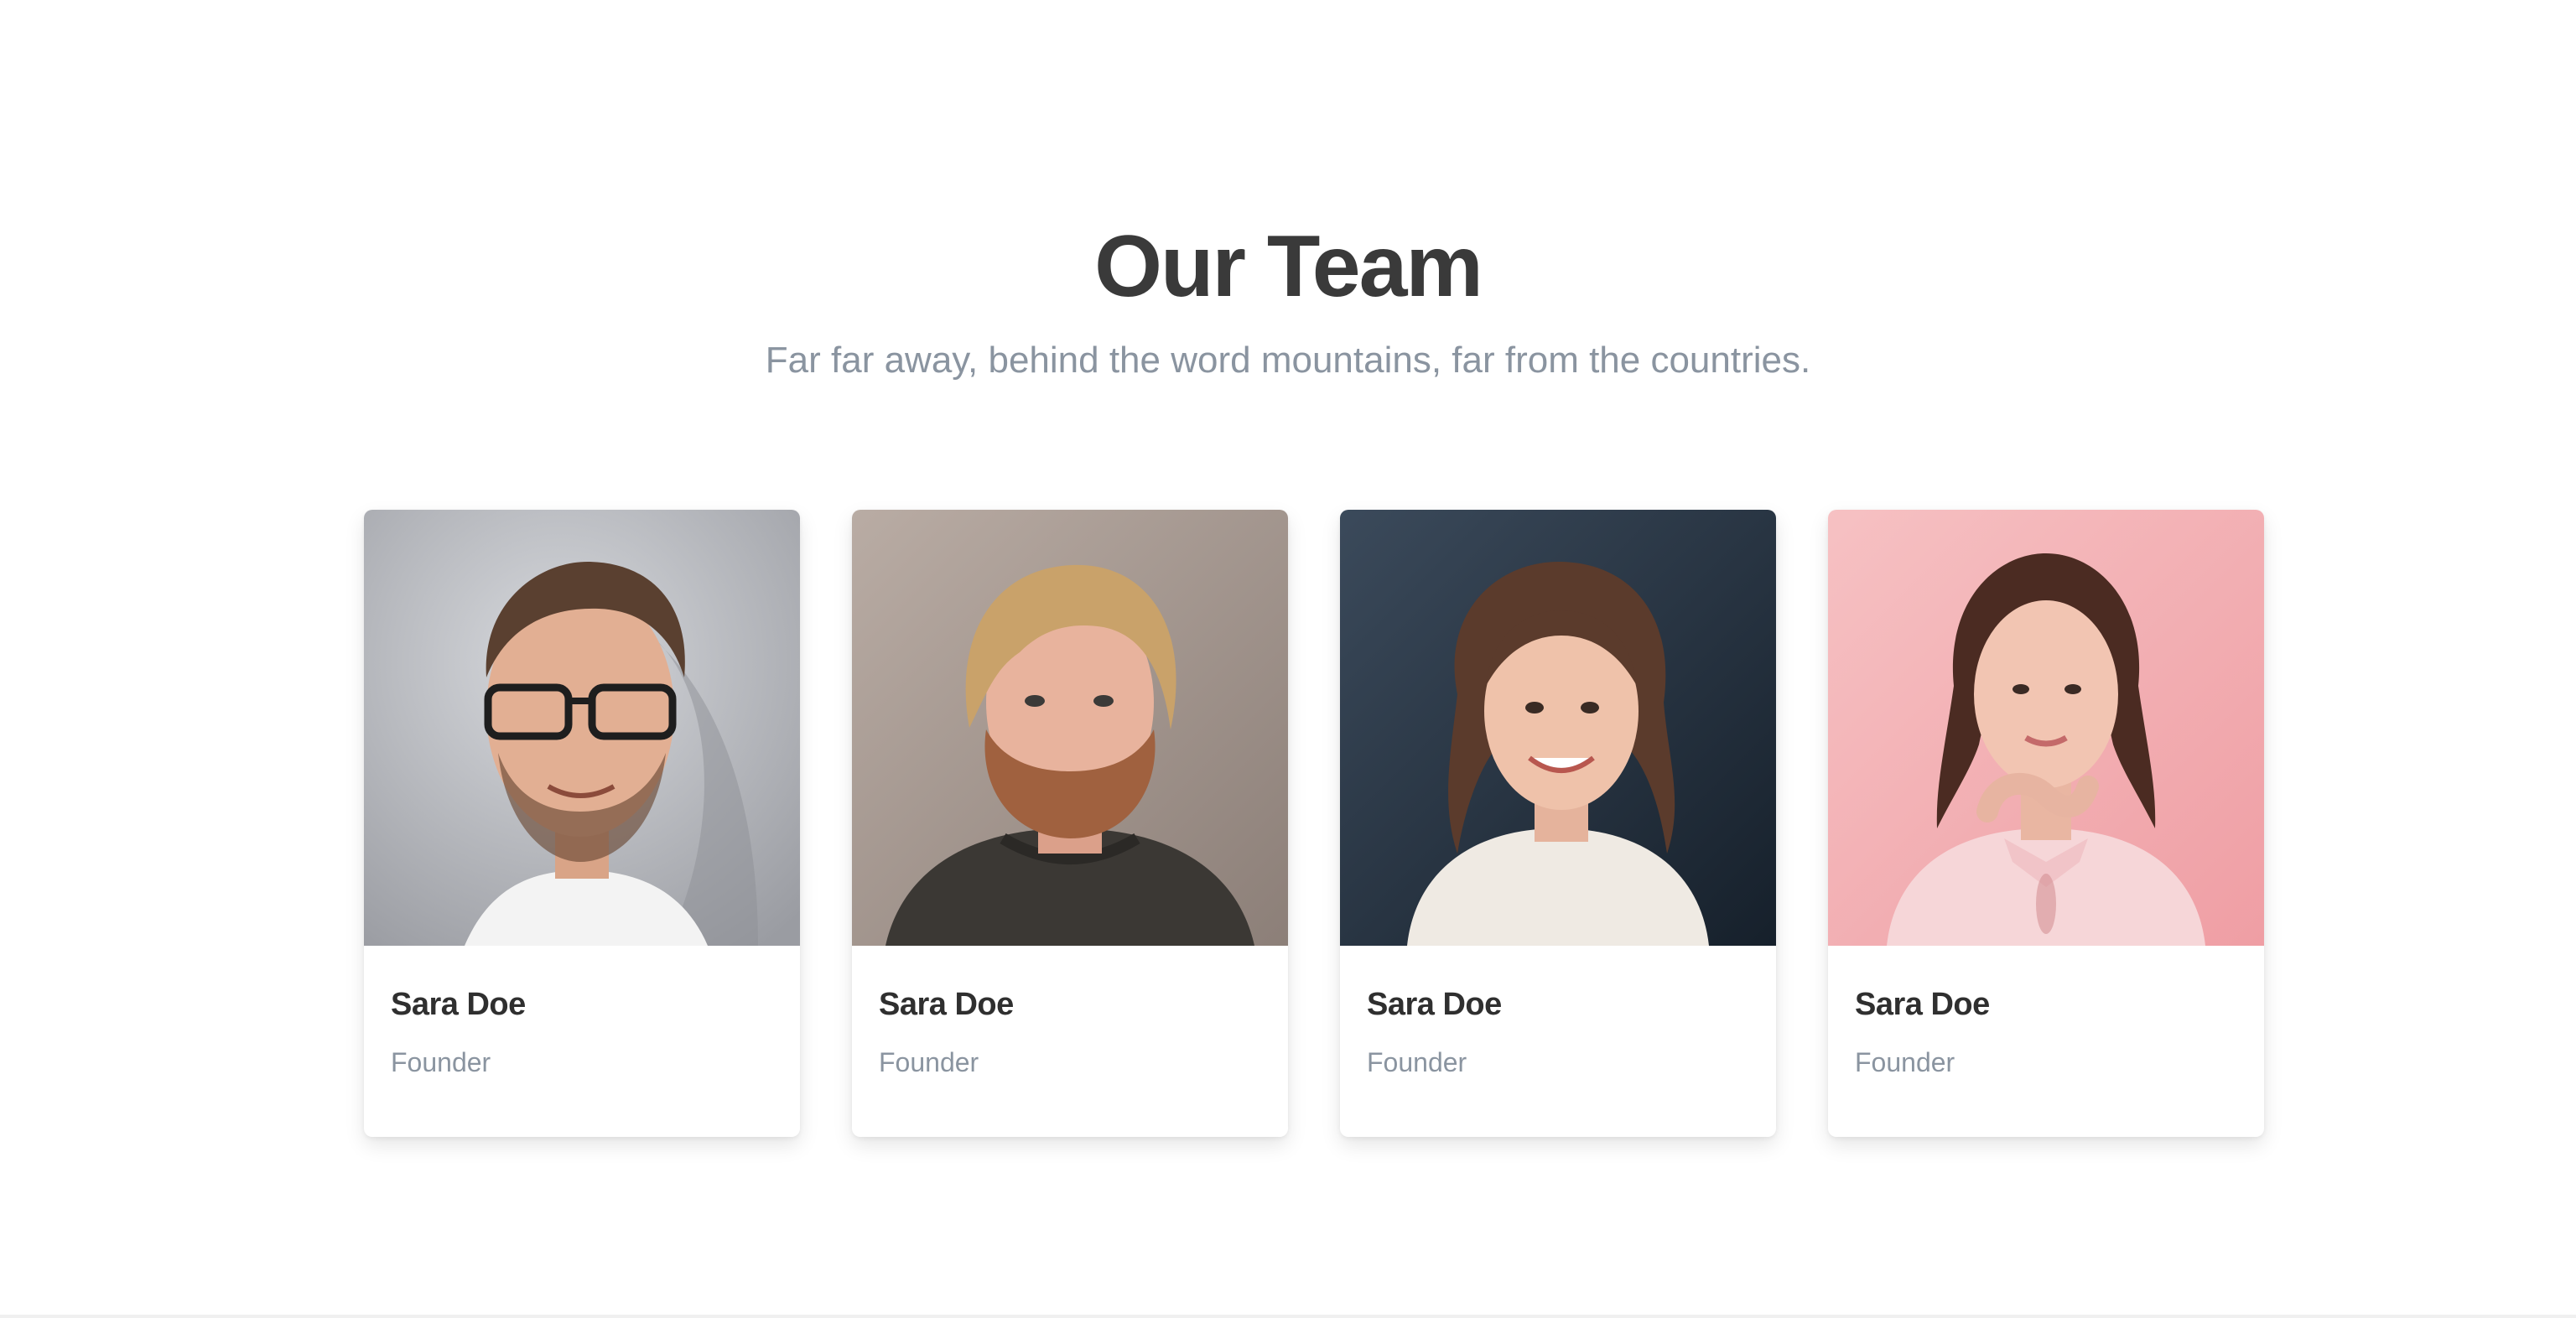 The height and width of the screenshot is (1318, 2576). What do you see at coordinates (1288, 266) in the screenshot?
I see `section-title: Our Team` at bounding box center [1288, 266].